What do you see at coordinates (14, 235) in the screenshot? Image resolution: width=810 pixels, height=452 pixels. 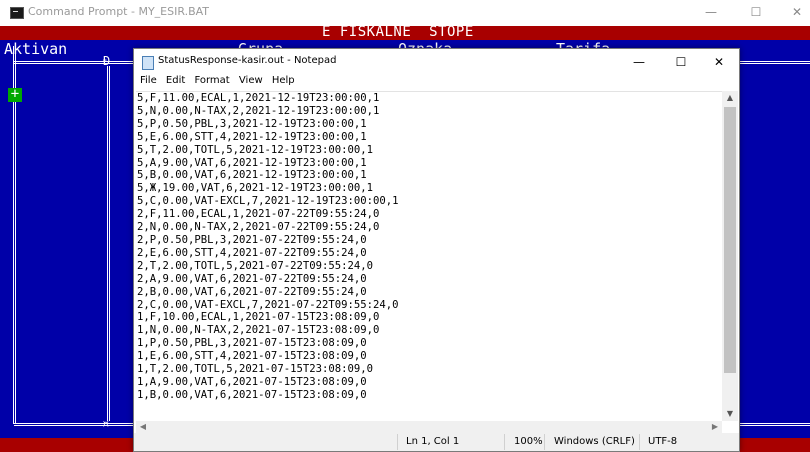 I see `left-border-line` at bounding box center [14, 235].